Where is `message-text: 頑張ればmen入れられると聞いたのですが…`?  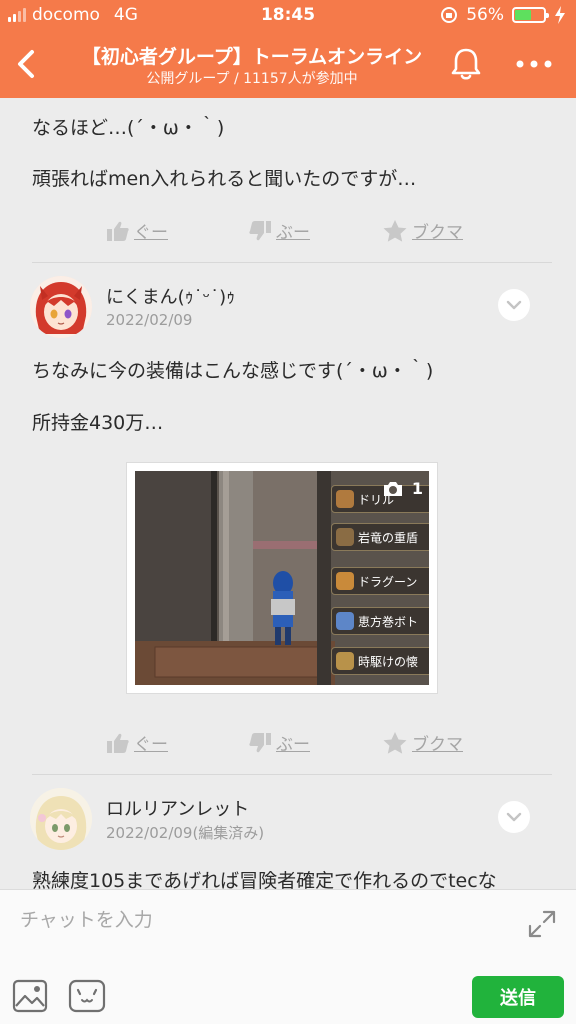
message-text: 頑張ればmen入れられると聞いたのですが… is located at coordinates (224, 179).